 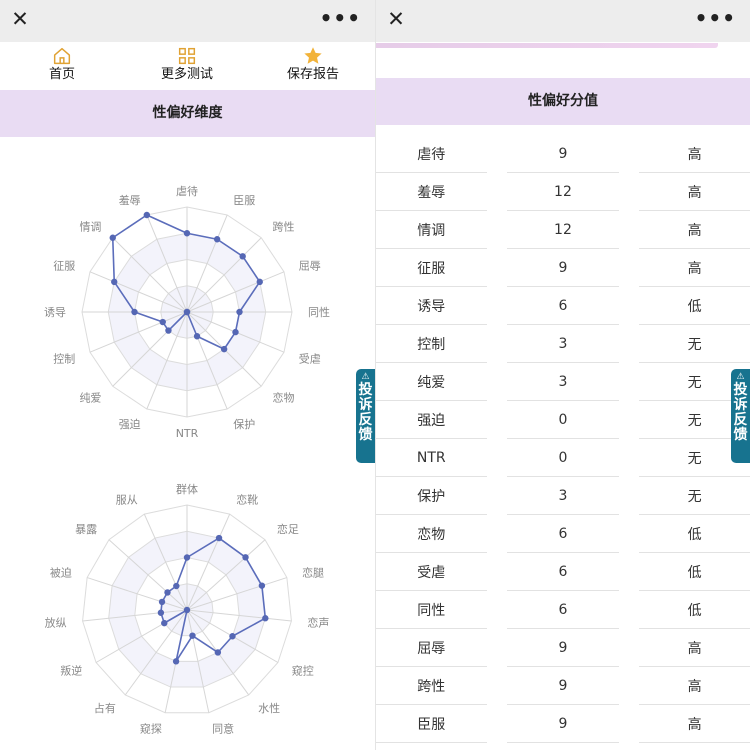 I want to click on radar-axis-label: 跨性, so click(x=284, y=226).